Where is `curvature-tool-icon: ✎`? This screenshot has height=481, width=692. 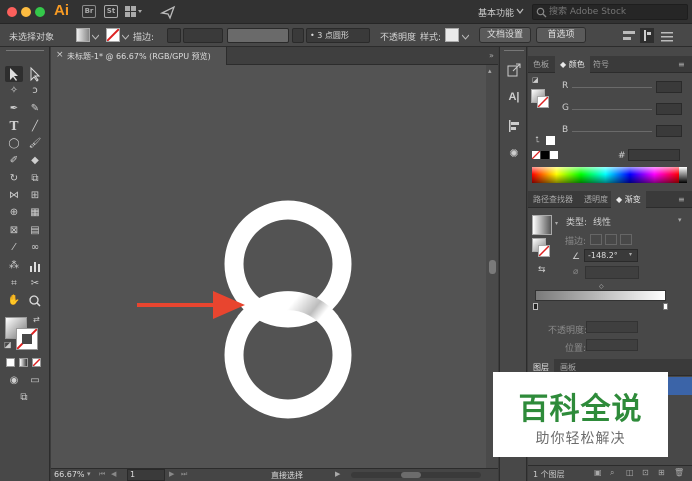 curvature-tool-icon: ✎ is located at coordinates (35, 109).